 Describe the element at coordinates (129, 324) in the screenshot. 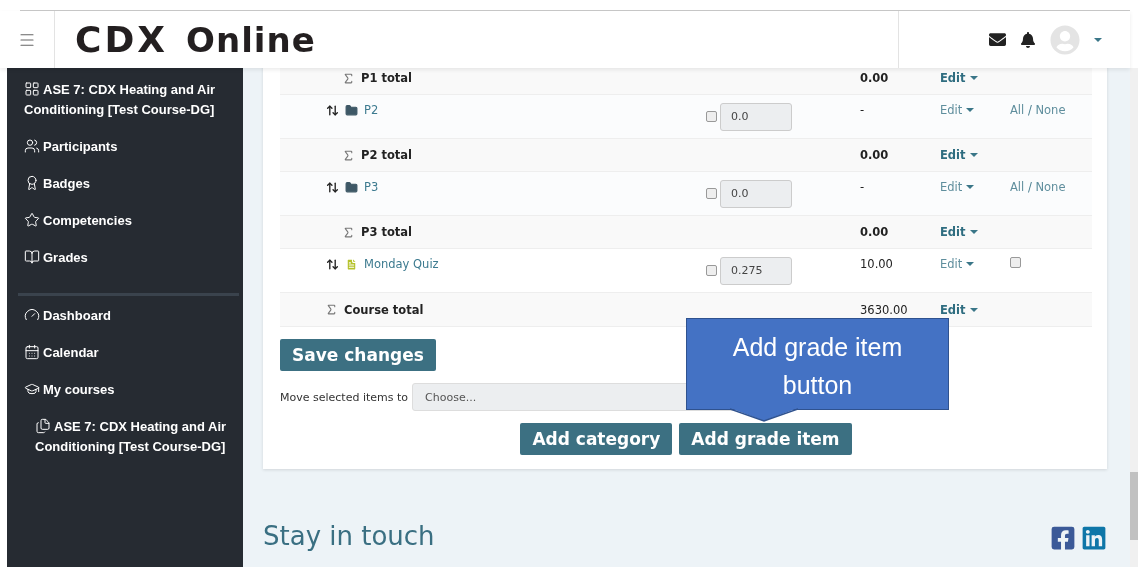

I see `nav-item: Dashboard` at that location.